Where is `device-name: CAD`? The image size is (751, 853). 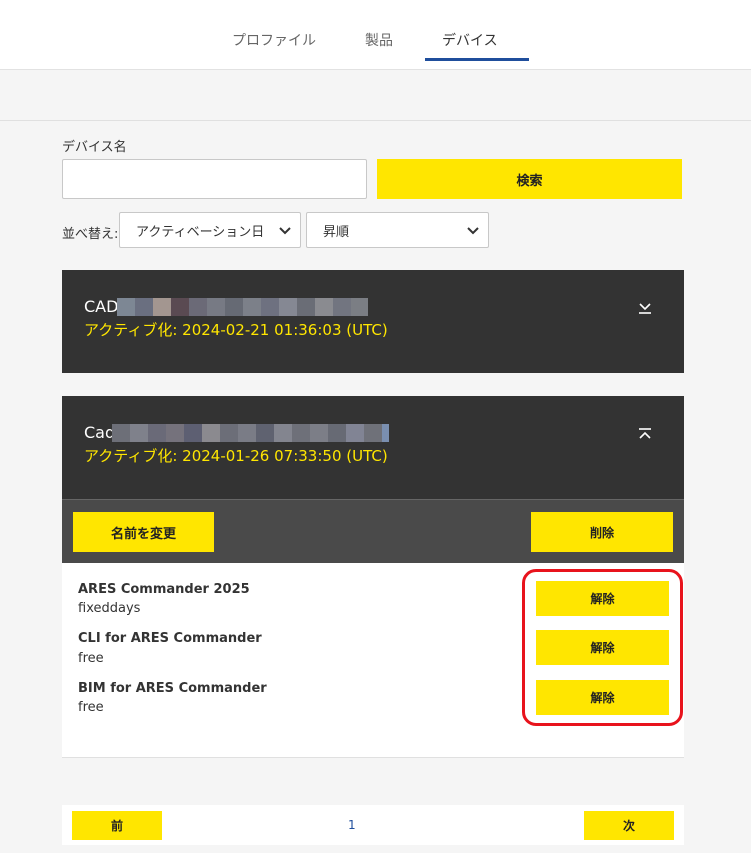 device-name: CAD is located at coordinates (101, 306).